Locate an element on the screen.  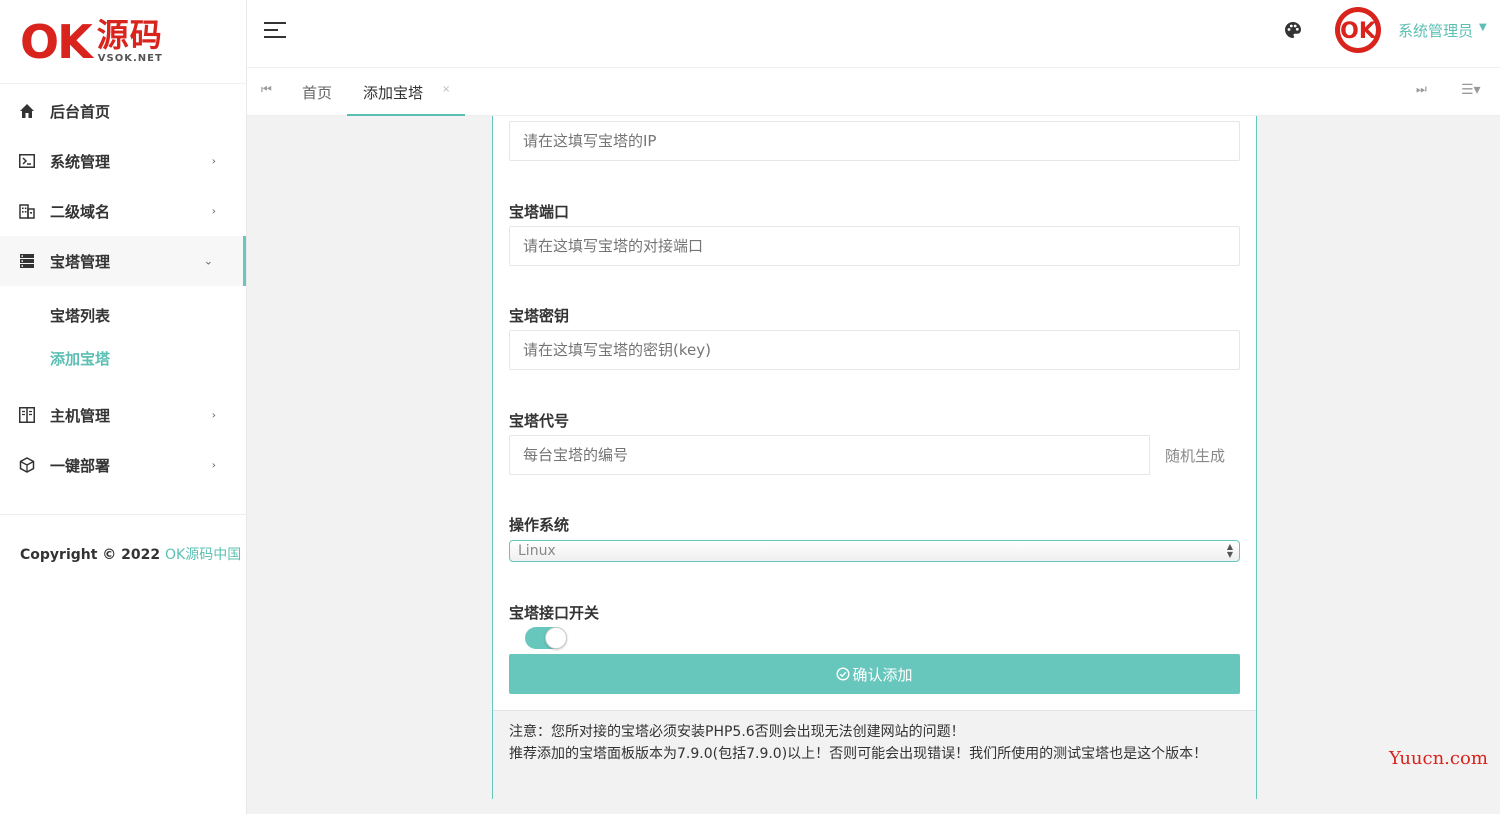
copyright-brand-link: OK源码中国 is located at coordinates (203, 555).